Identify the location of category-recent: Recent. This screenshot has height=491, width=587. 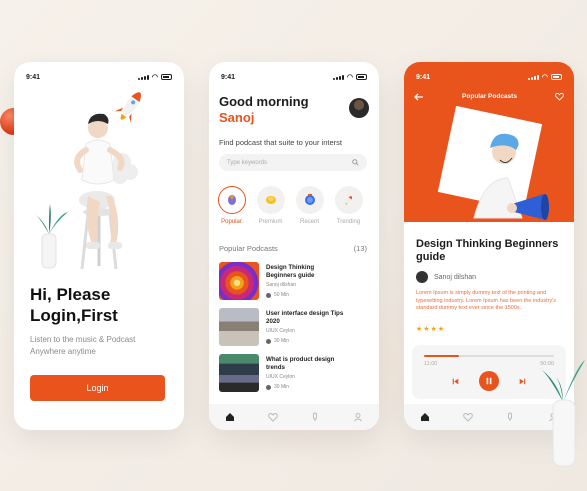
(309, 205).